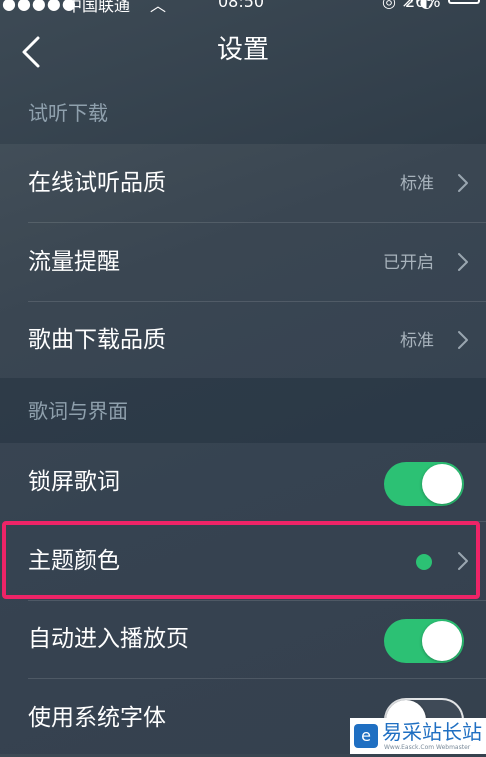 This screenshot has width=486, height=757. I want to click on watermark: e 易采站长站 Www.Easck.Com Webmaster, so click(418, 736).